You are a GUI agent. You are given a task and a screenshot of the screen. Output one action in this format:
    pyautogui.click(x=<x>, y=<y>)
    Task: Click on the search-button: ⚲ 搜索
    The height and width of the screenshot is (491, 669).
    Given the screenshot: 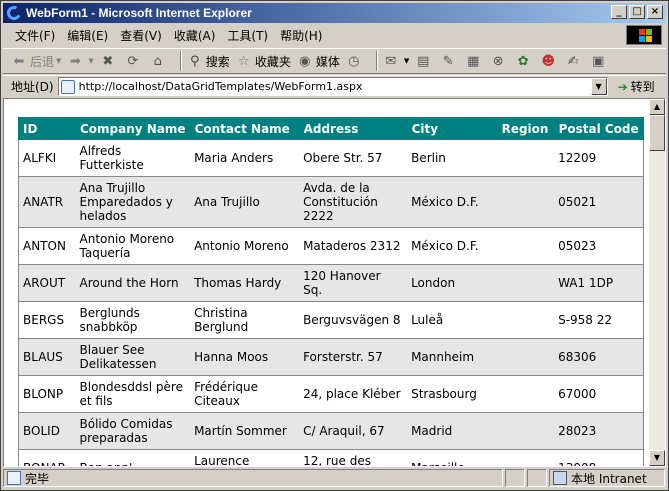 What is the action you would take?
    pyautogui.click(x=208, y=61)
    